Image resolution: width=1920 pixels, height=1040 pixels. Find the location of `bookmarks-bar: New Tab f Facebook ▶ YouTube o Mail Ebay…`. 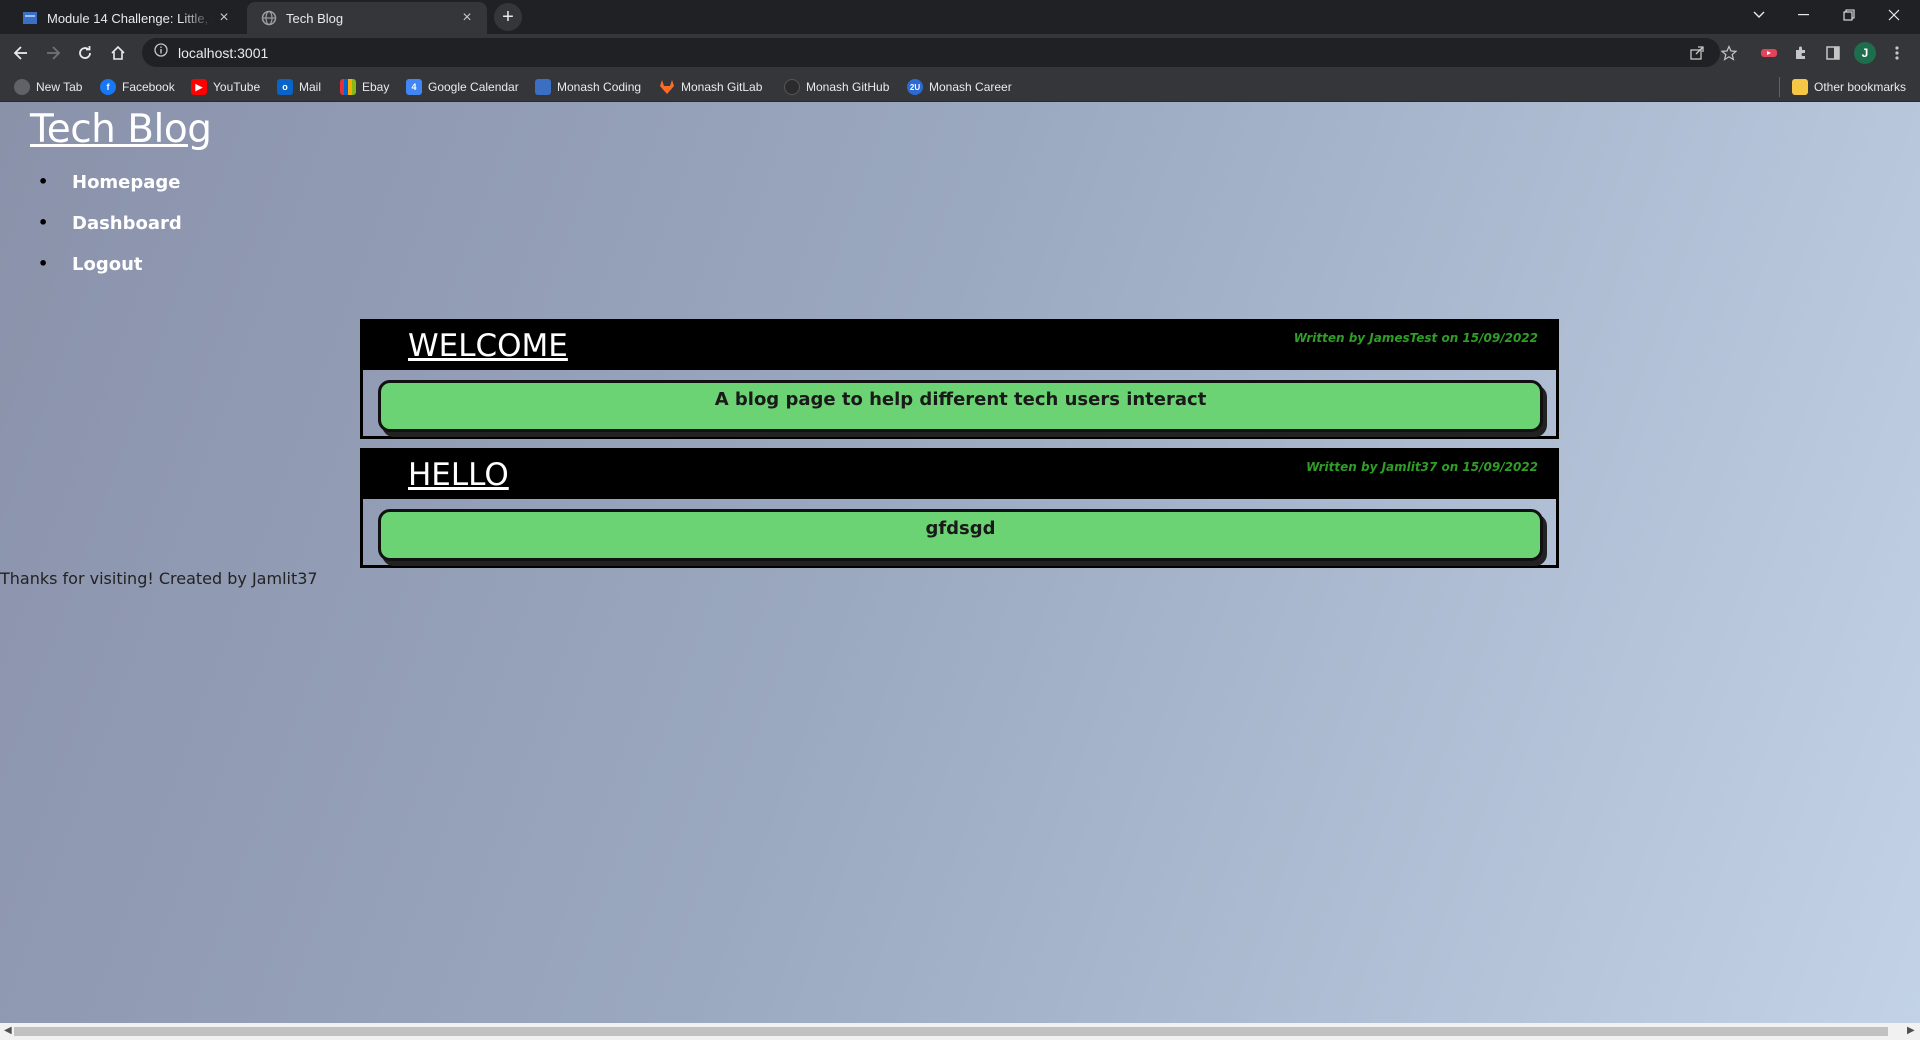

bookmarks-bar: New Tab f Facebook ▶ YouTube o Mail Ebay… is located at coordinates (960, 86).